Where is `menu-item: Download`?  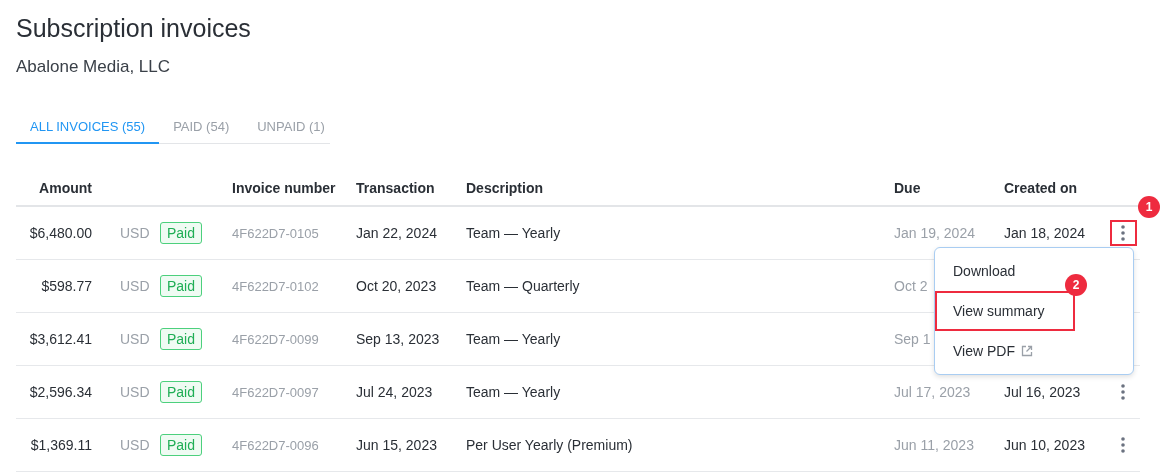
menu-item: Download is located at coordinates (984, 271).